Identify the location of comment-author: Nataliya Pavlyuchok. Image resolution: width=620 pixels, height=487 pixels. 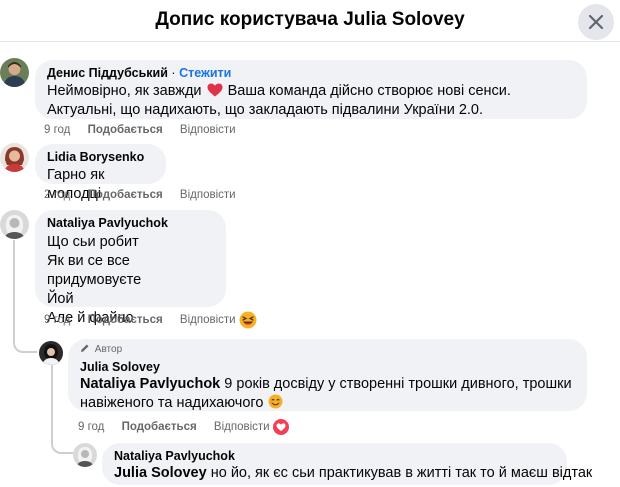
(130, 223).